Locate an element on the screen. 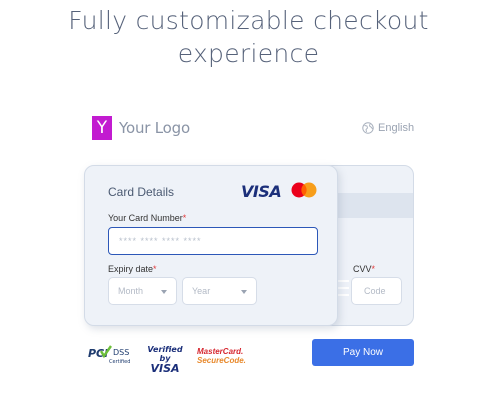 The width and height of the screenshot is (497, 409). mastercard-securecode-badge: MasterCard. SecureCode. is located at coordinates (221, 356).